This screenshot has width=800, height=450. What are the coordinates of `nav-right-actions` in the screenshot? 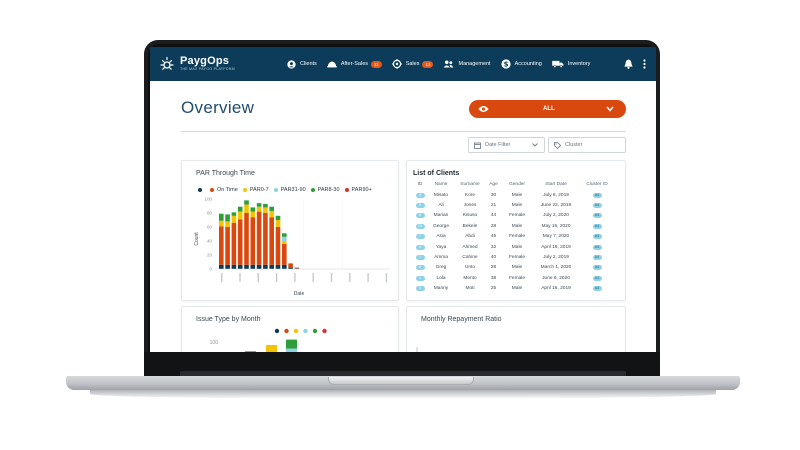 It's located at (630, 64).